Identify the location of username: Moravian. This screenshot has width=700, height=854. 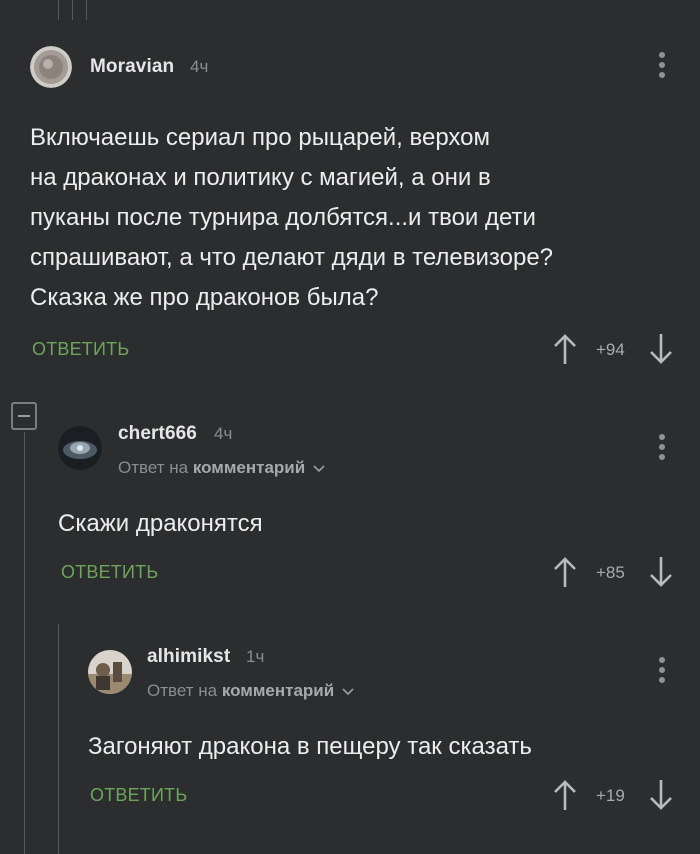
(132, 67).